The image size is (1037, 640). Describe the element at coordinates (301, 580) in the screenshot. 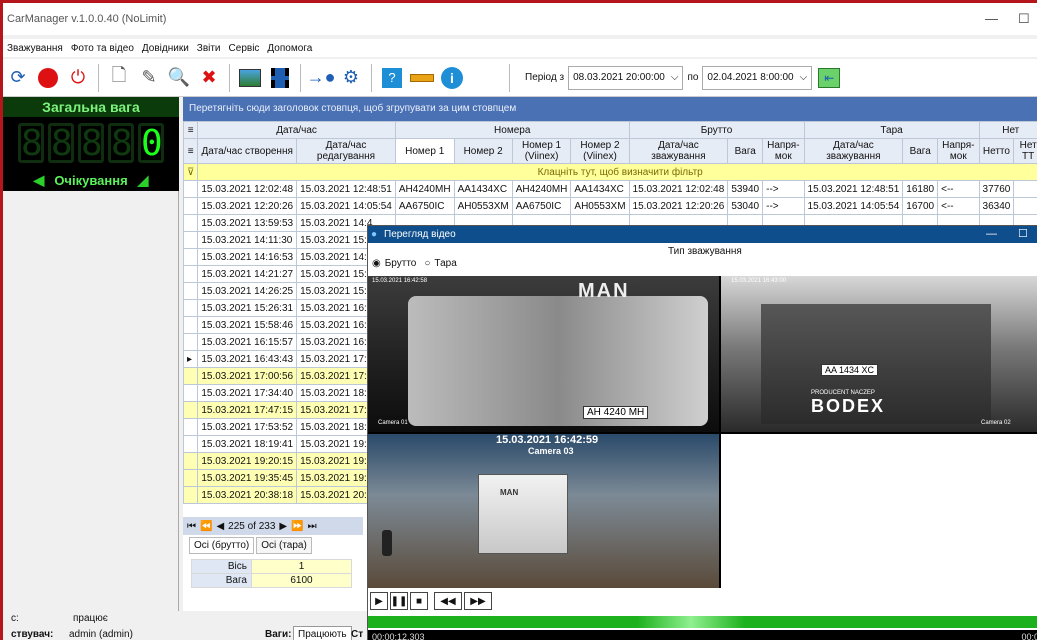

I see `axle-weight-value: 6100` at that location.